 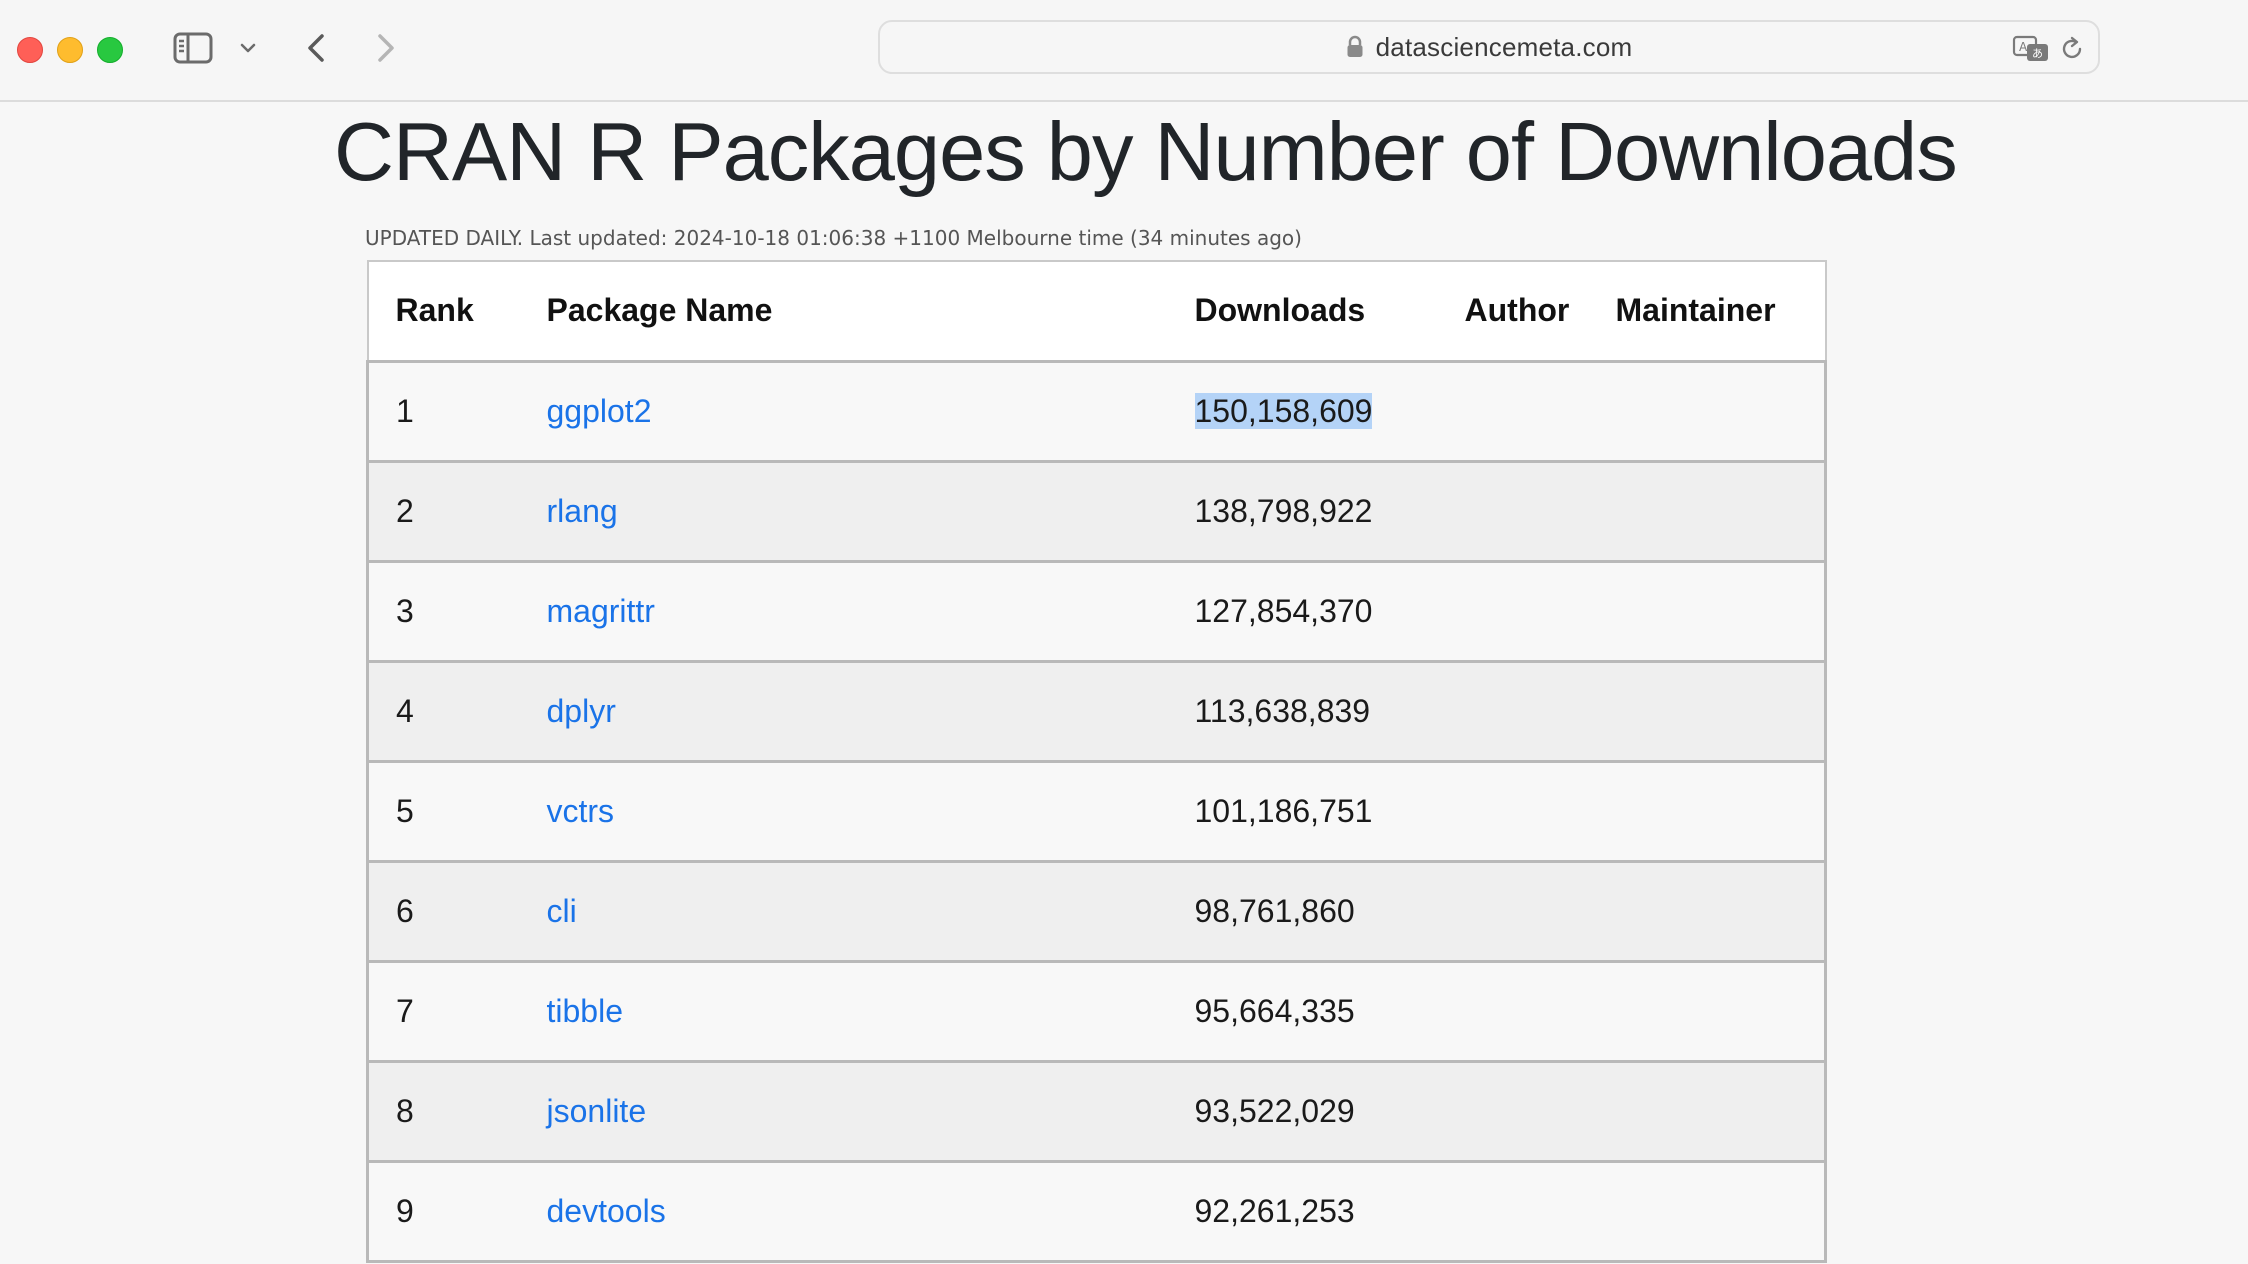 What do you see at coordinates (1302, 1112) in the screenshot?
I see `downloads-cell: 93,522,029` at bounding box center [1302, 1112].